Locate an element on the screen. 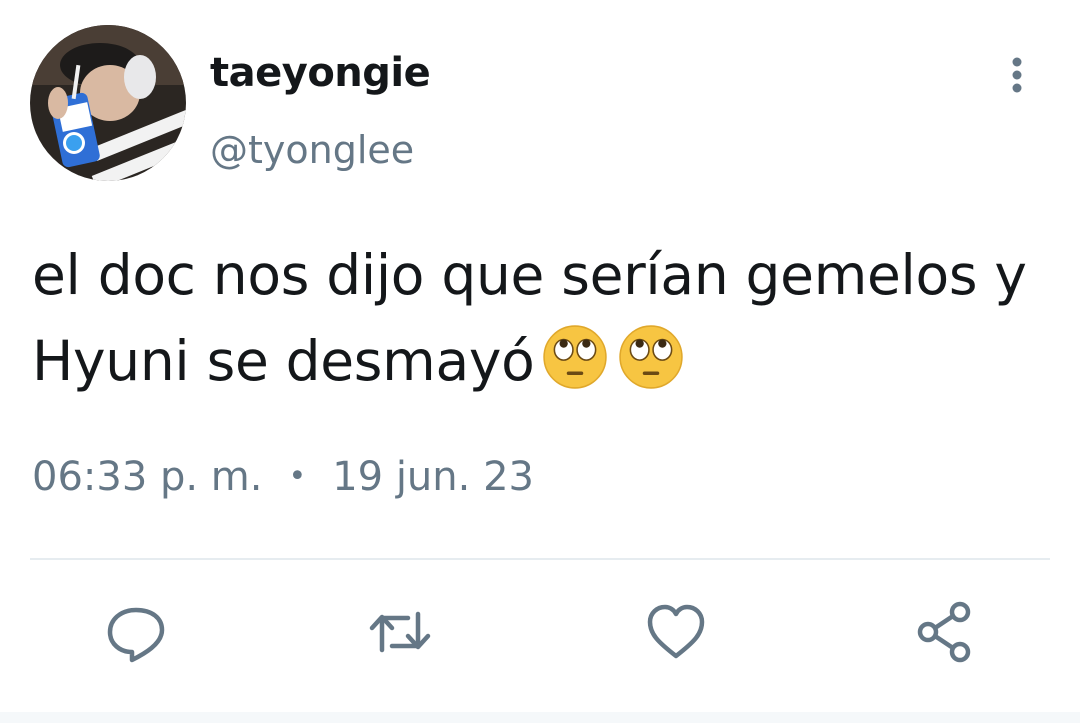 The width and height of the screenshot is (1080, 723). tweet-timestamp: 06:33 p. m. • 19 jun. 23 is located at coordinates (283, 477).